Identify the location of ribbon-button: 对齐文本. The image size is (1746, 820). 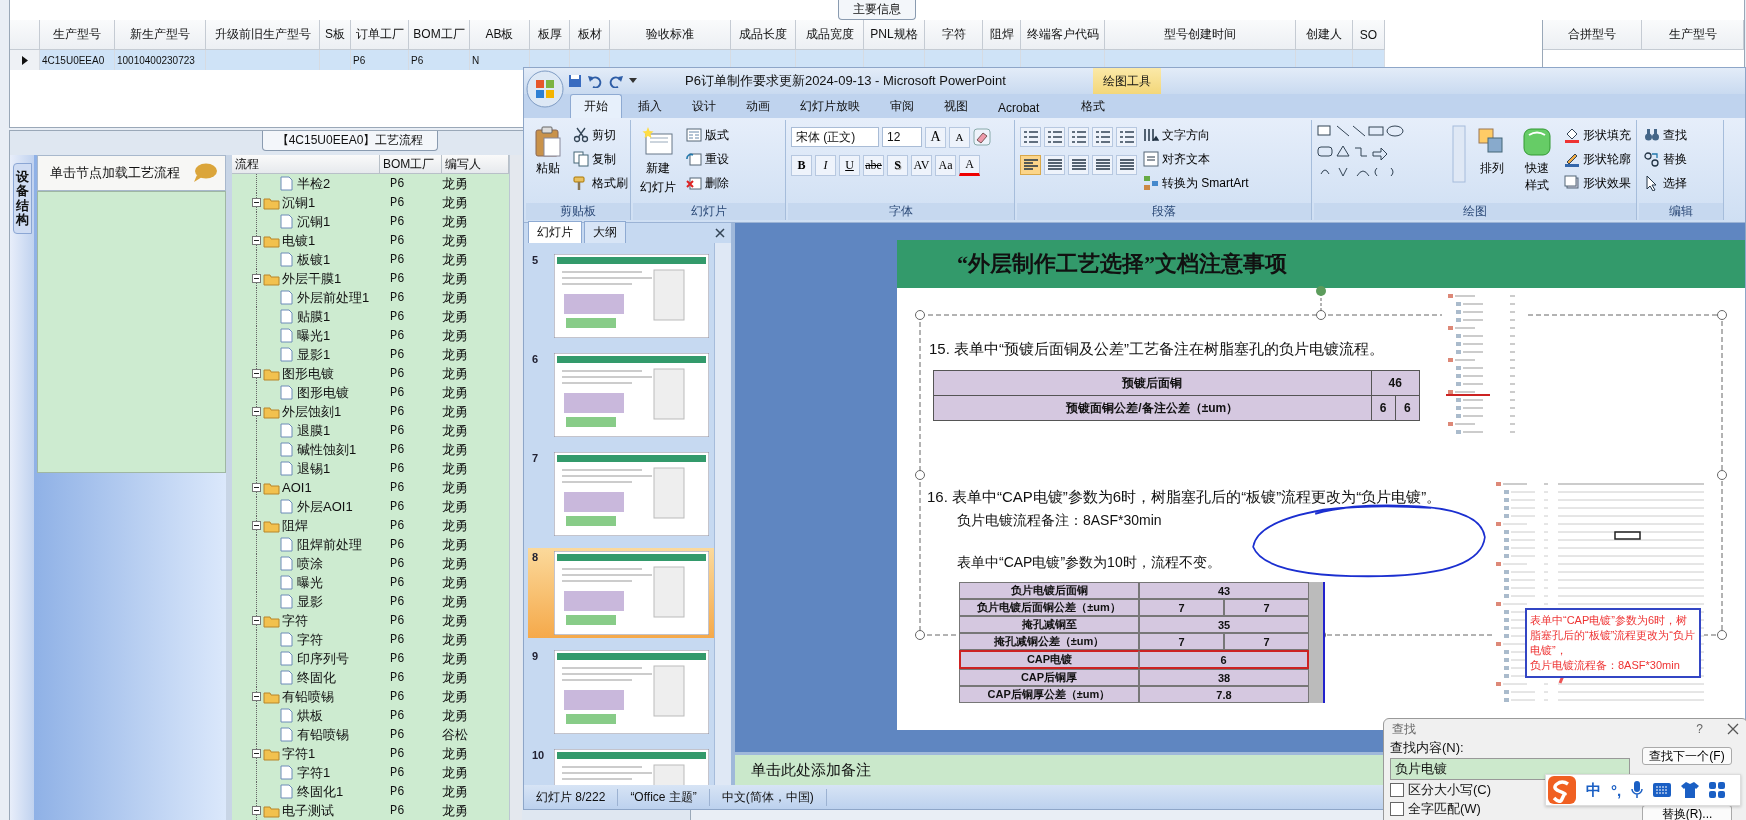
(1196, 159).